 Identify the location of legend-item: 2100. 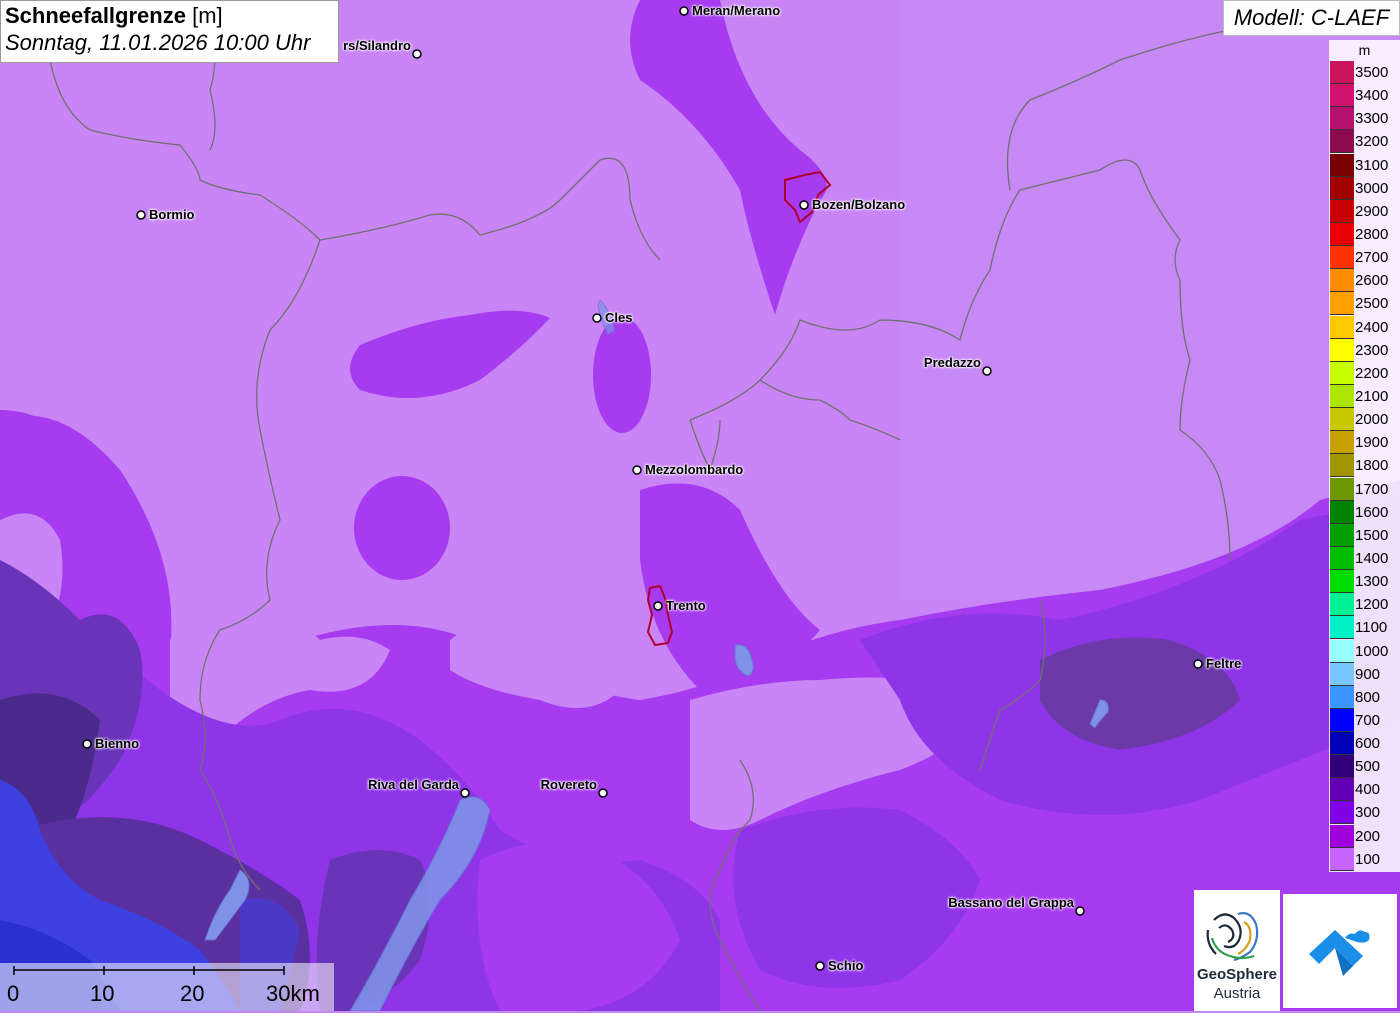
(1364, 396).